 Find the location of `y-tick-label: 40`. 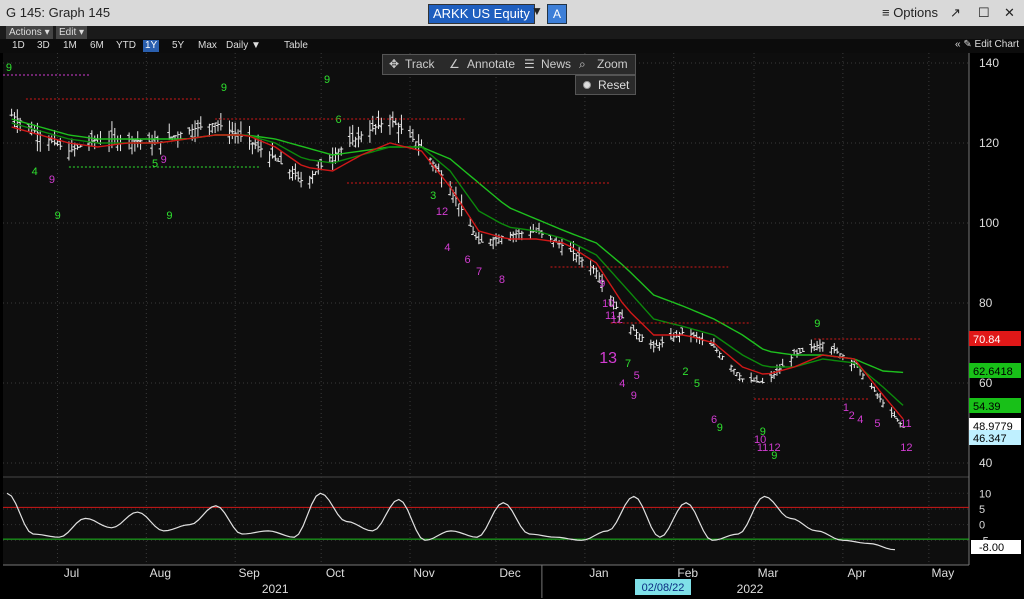

y-tick-label: 40 is located at coordinates (986, 463).